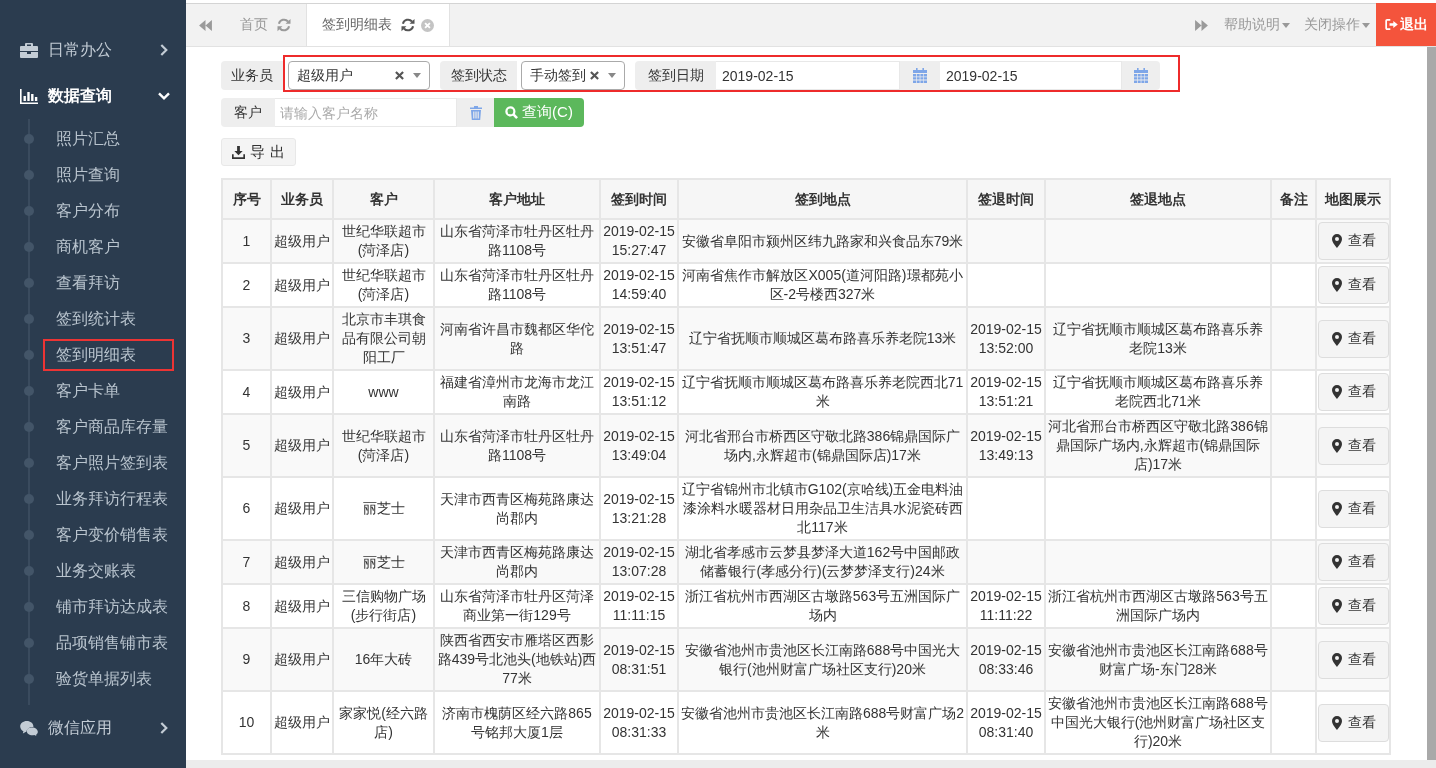 This screenshot has width=1436, height=768. I want to click on menu-item: 照片汇总, so click(108, 139).